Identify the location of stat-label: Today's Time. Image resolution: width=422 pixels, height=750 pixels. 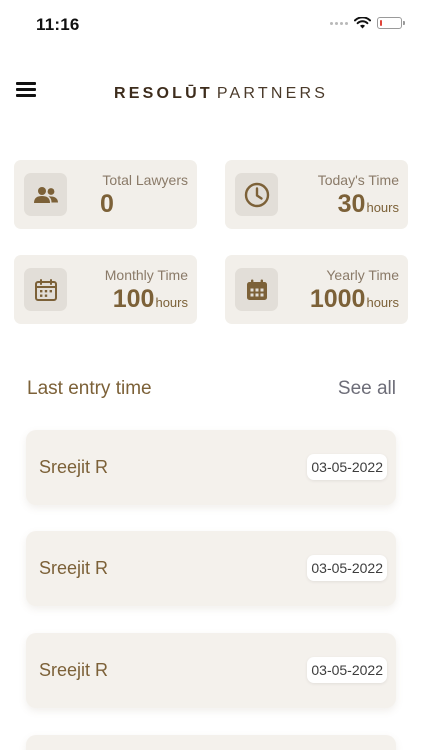
(358, 180).